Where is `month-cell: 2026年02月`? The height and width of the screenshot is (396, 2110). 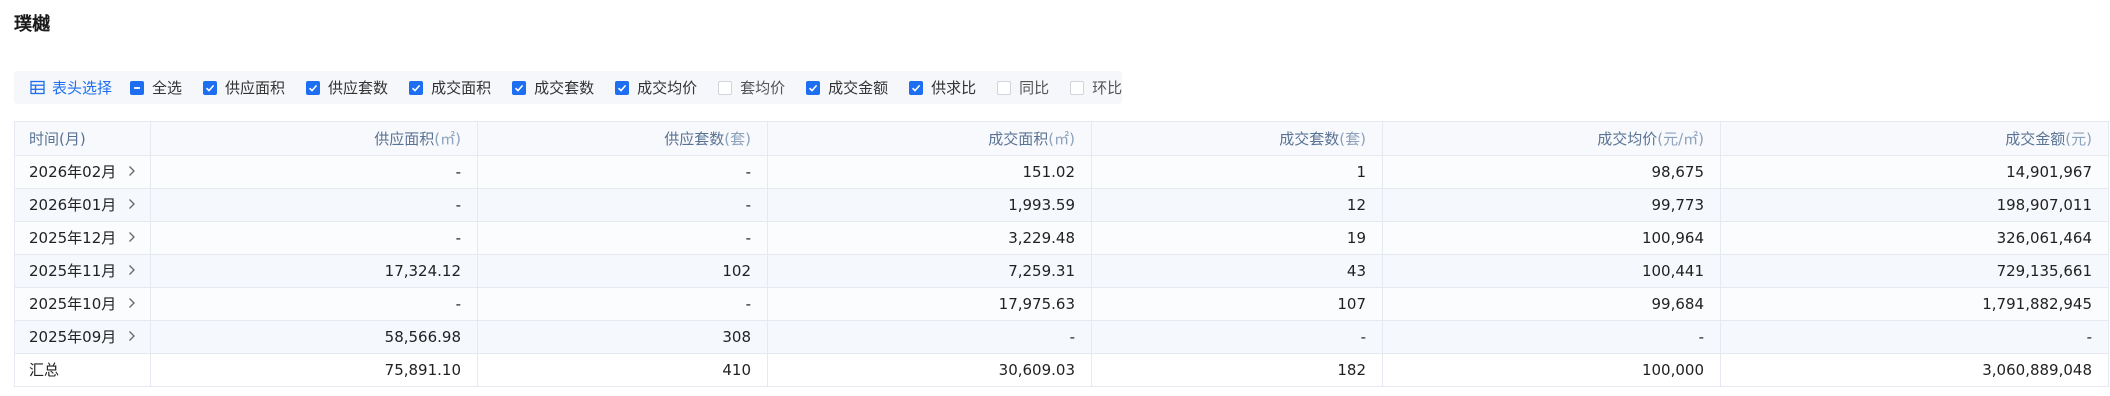 month-cell: 2026年02月 is located at coordinates (82, 172).